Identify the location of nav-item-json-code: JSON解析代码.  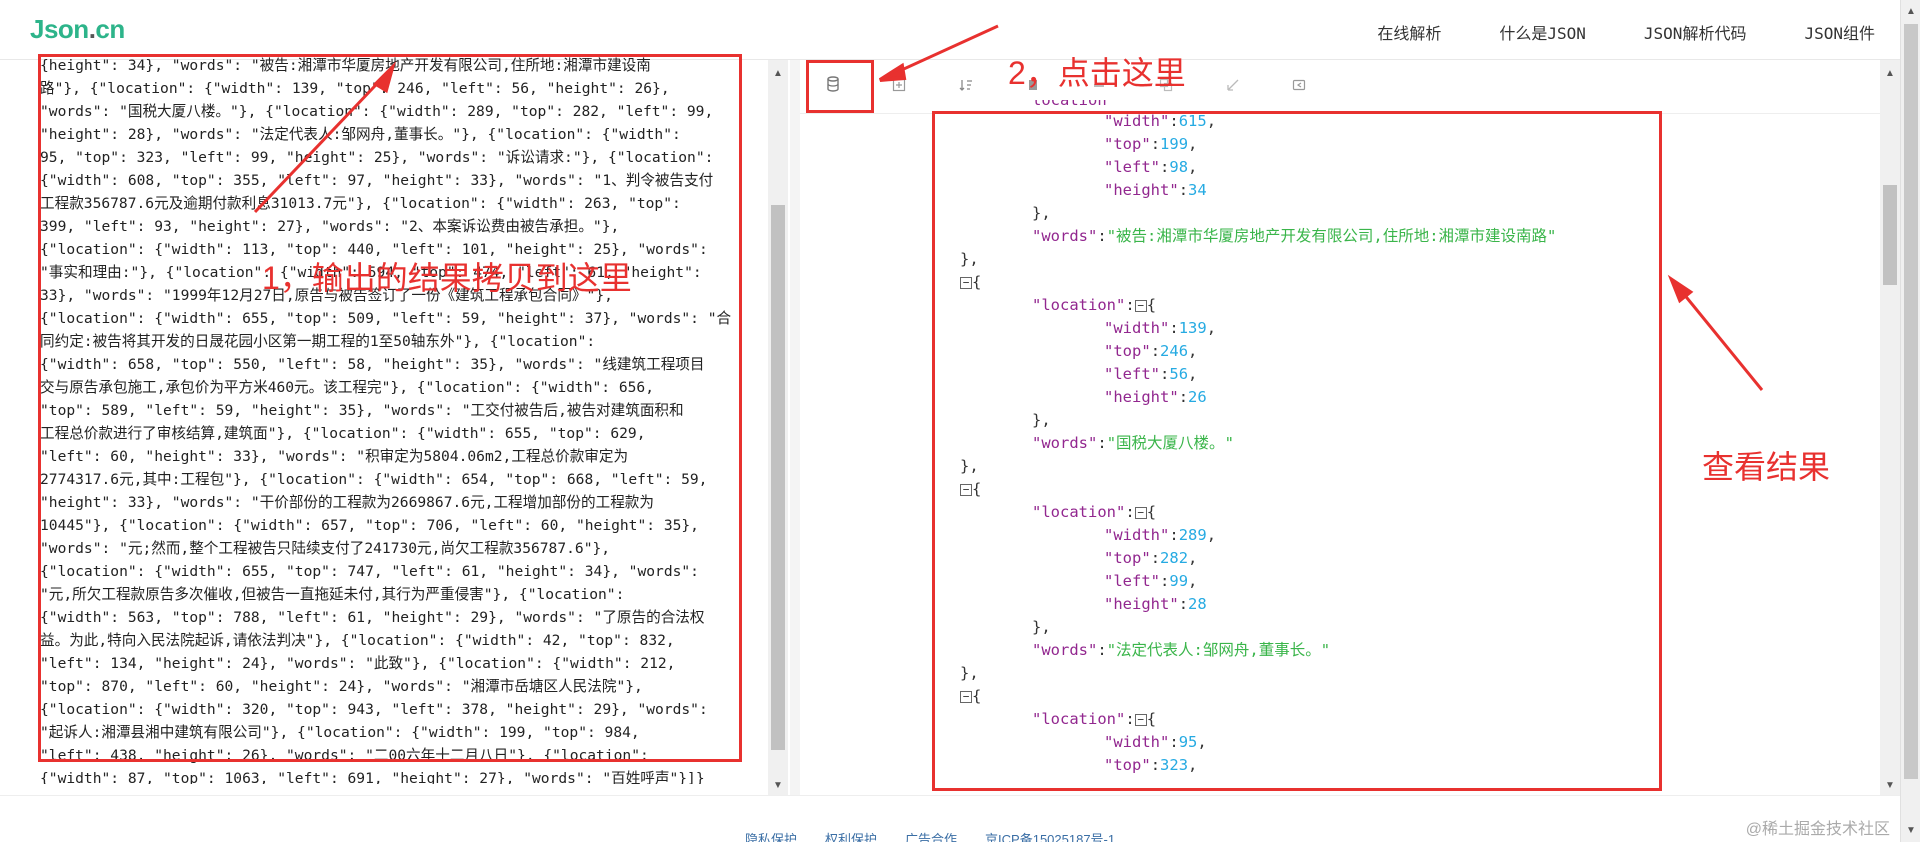
(1695, 32).